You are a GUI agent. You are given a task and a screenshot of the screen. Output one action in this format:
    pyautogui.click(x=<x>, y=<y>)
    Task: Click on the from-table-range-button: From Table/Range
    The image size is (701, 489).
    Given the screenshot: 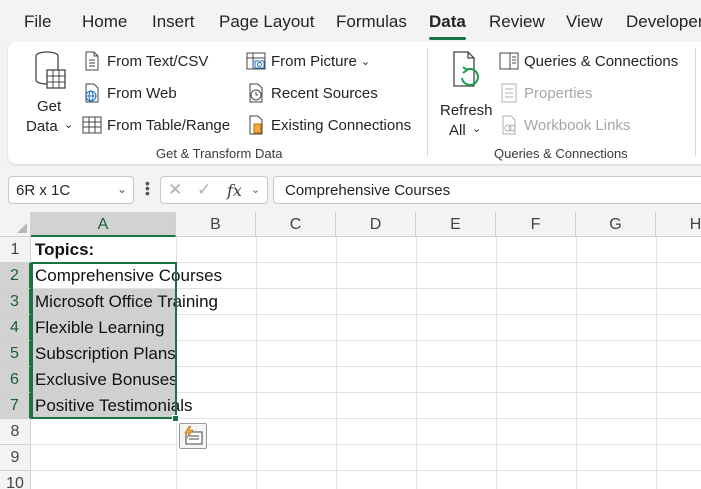 What is the action you would take?
    pyautogui.click(x=156, y=125)
    